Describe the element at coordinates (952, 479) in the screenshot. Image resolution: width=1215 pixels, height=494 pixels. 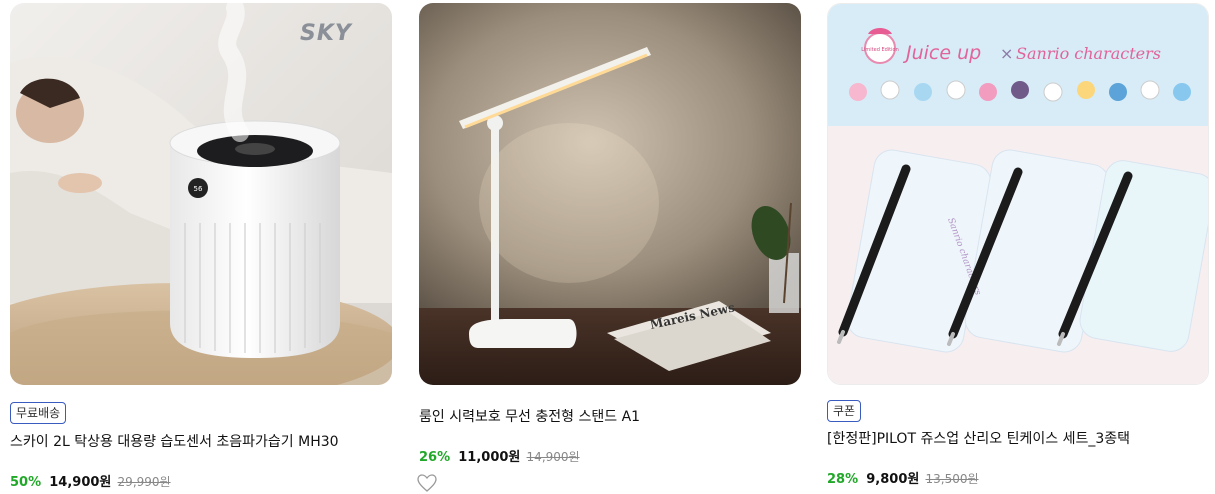
I see `original-price: 13,500원` at that location.